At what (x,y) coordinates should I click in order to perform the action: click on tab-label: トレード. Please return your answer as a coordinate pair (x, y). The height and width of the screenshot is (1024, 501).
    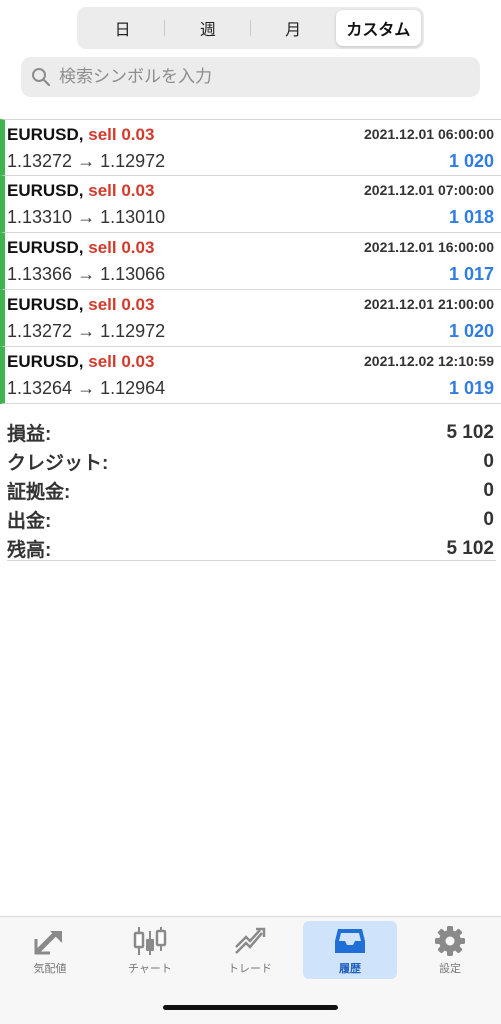
    Looking at the image, I should click on (250, 969).